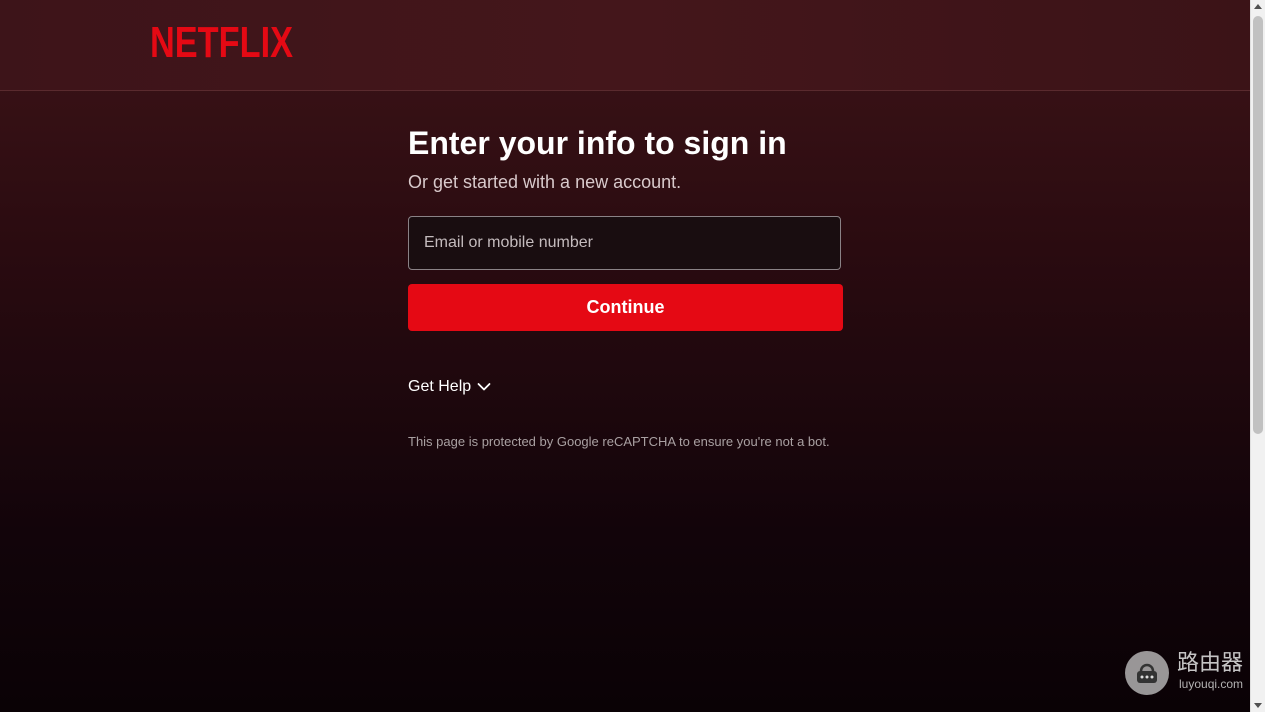 The image size is (1265, 712). What do you see at coordinates (1210, 663) in the screenshot?
I see `watermark-cn-text: 路由器` at bounding box center [1210, 663].